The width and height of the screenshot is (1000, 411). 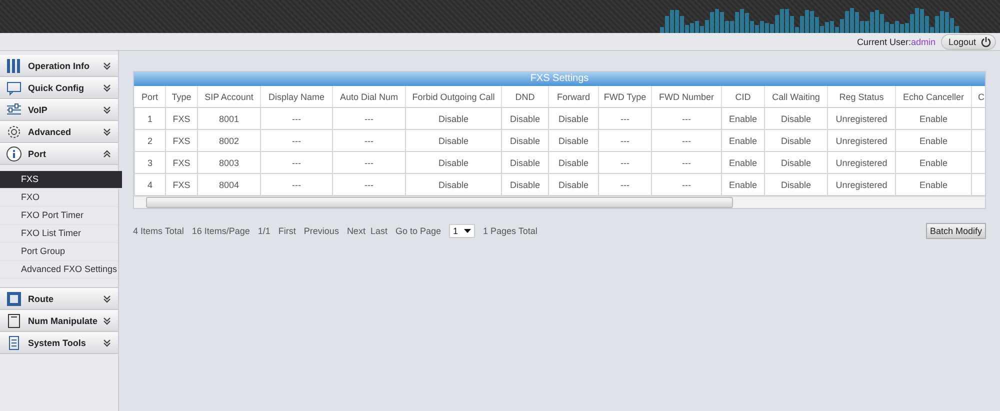 I want to click on sidebar-item: FXO Port Timer, so click(x=59, y=216).